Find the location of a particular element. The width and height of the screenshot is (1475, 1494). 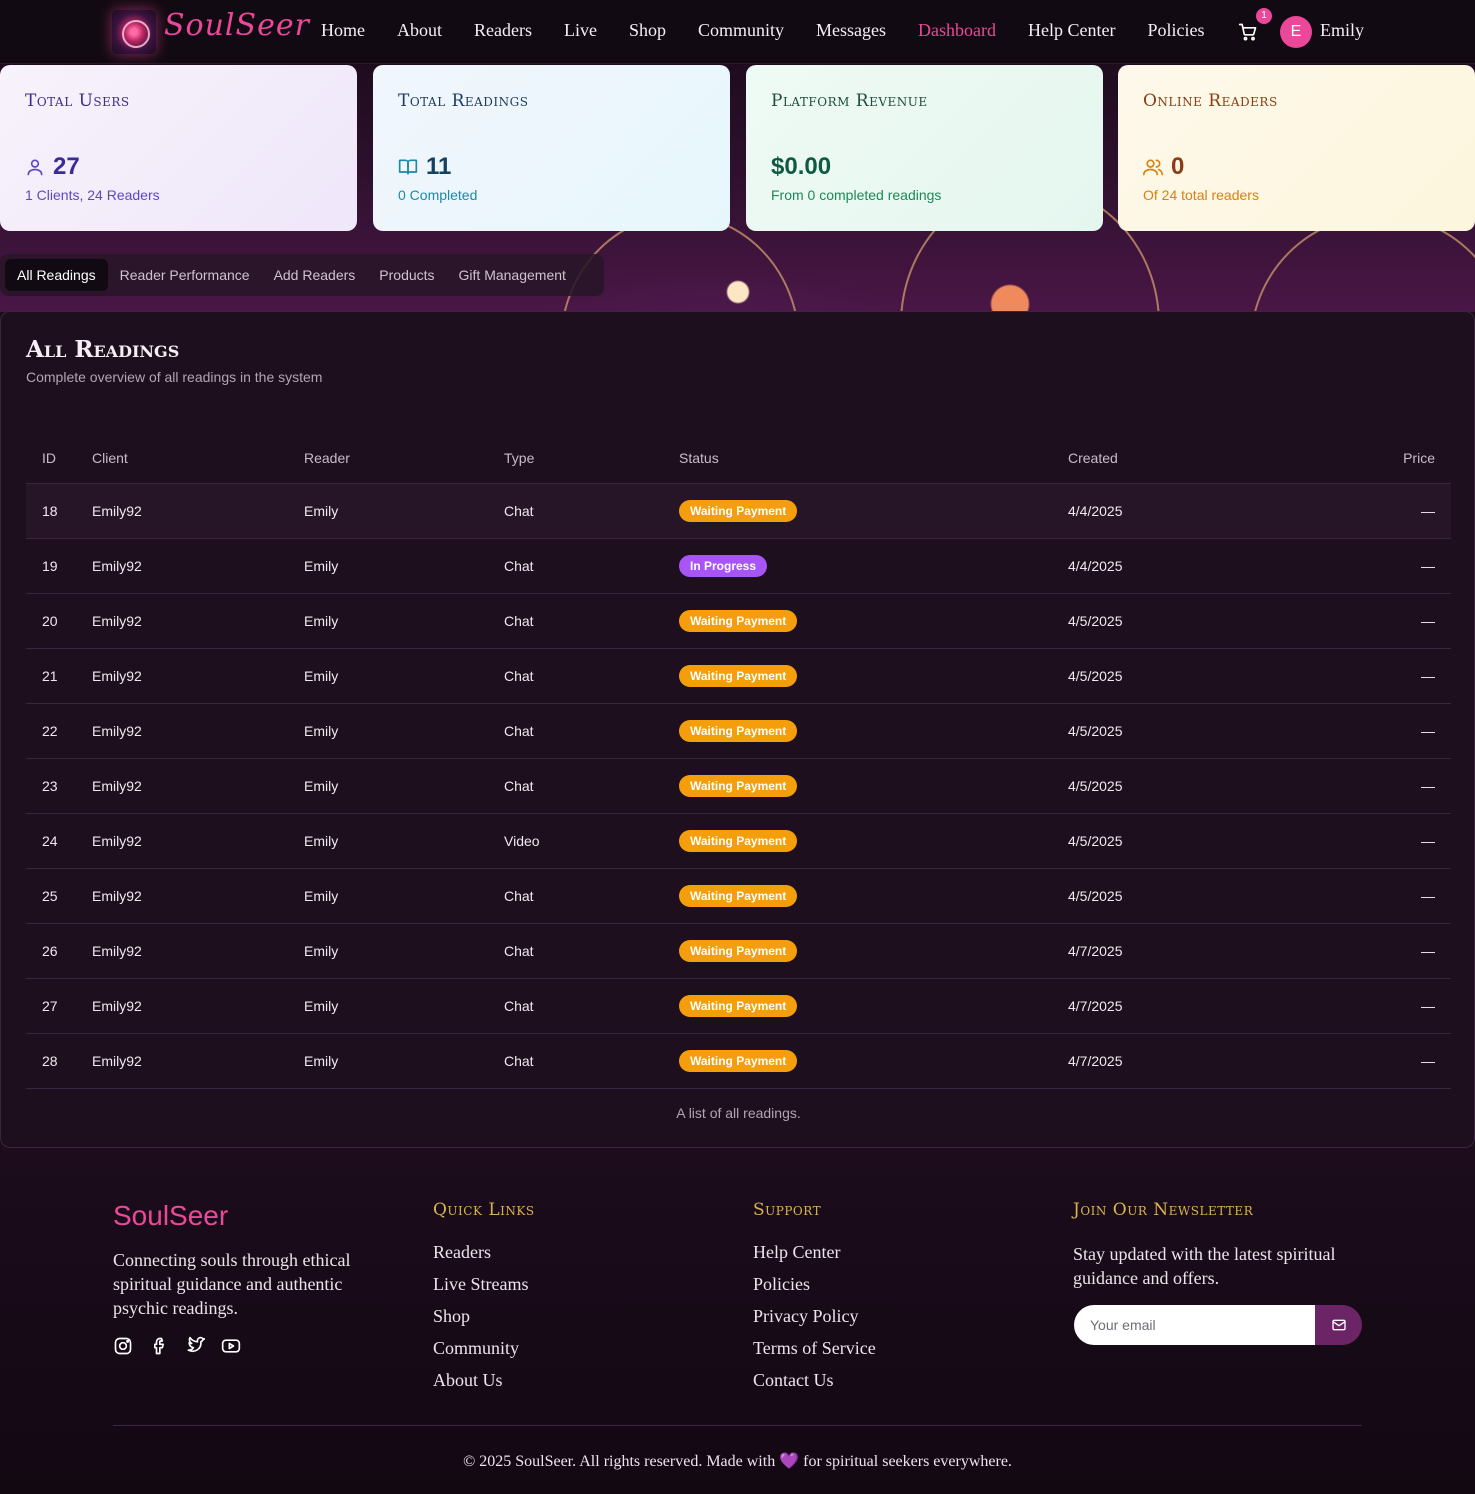

footer-link-community: Community is located at coordinates (480, 1354).